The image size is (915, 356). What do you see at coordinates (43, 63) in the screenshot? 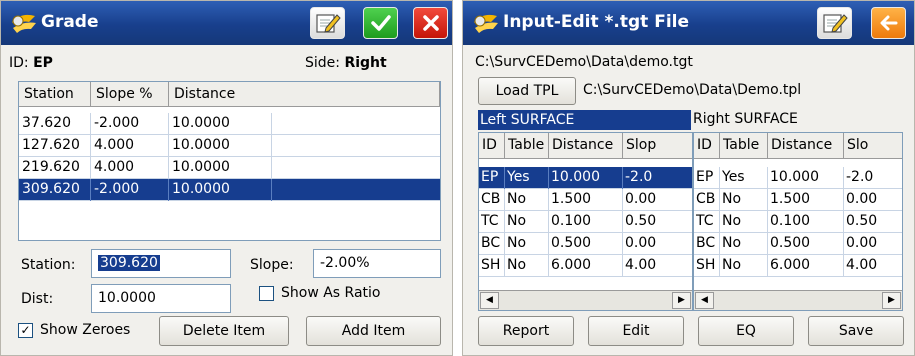
I see `id-value: EP` at bounding box center [43, 63].